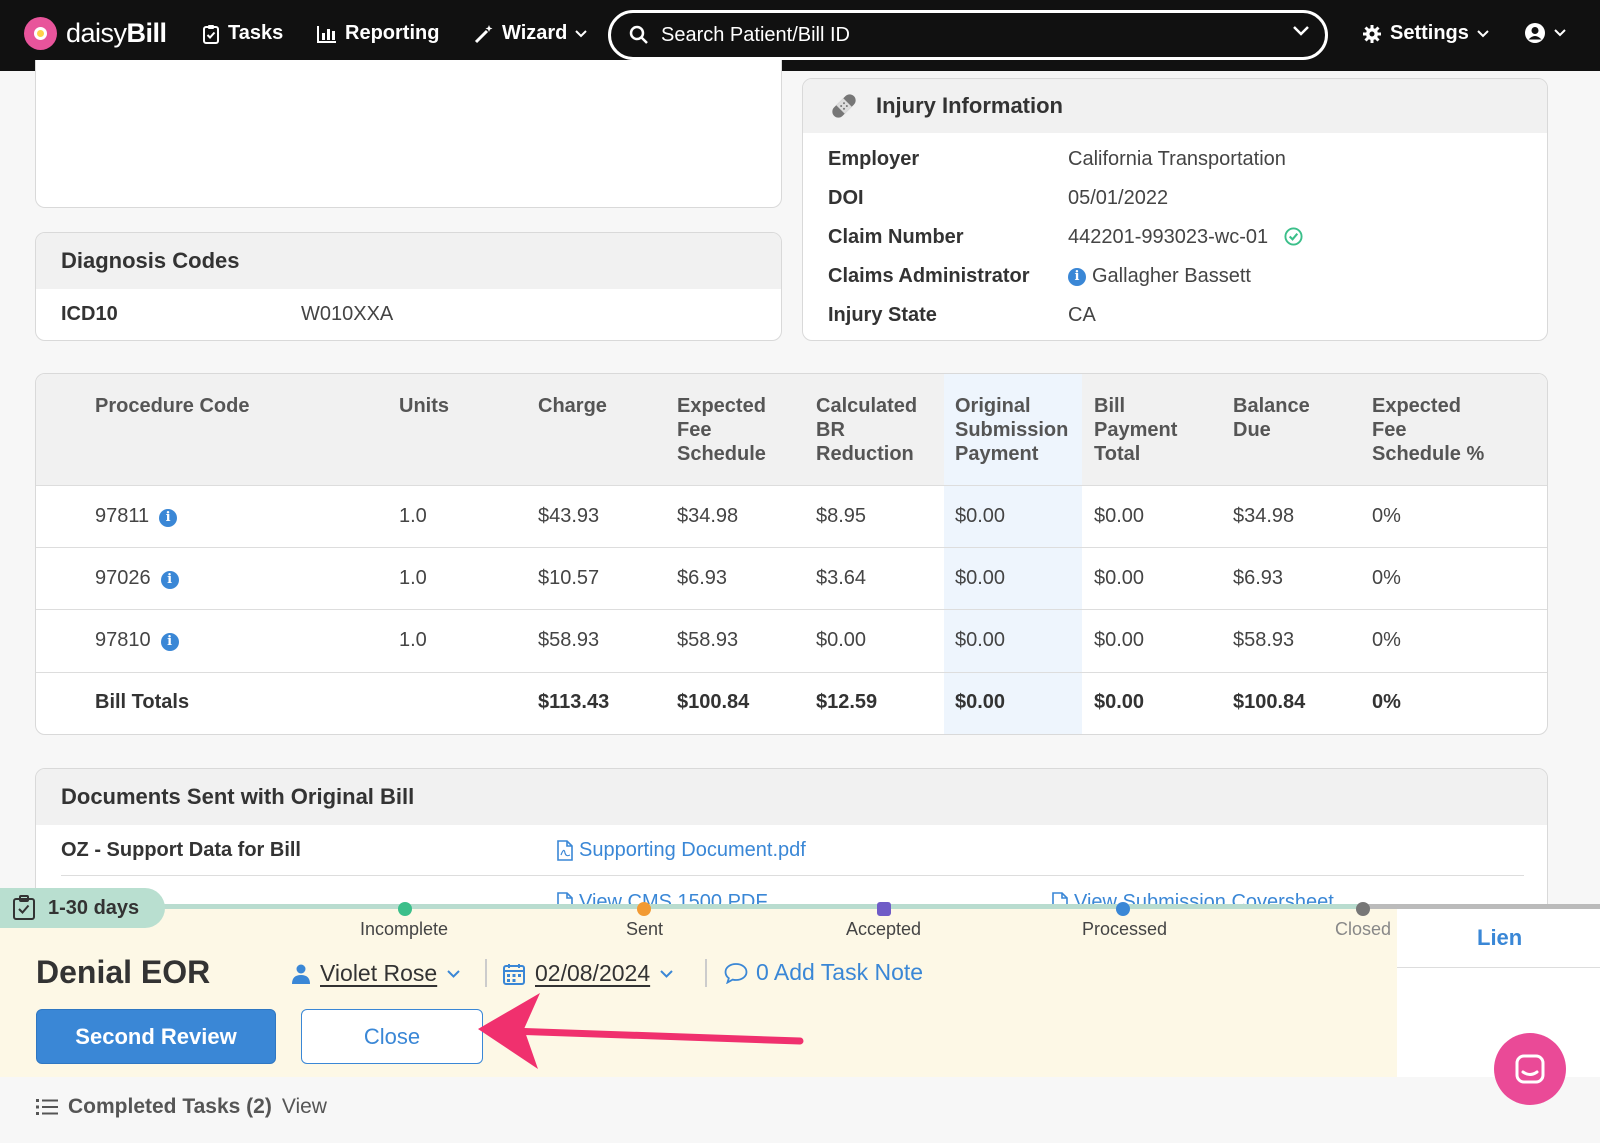 The image size is (1600, 1143). What do you see at coordinates (408, 261) in the screenshot?
I see `diagnosis-card-header: Diagnosis Codes` at bounding box center [408, 261].